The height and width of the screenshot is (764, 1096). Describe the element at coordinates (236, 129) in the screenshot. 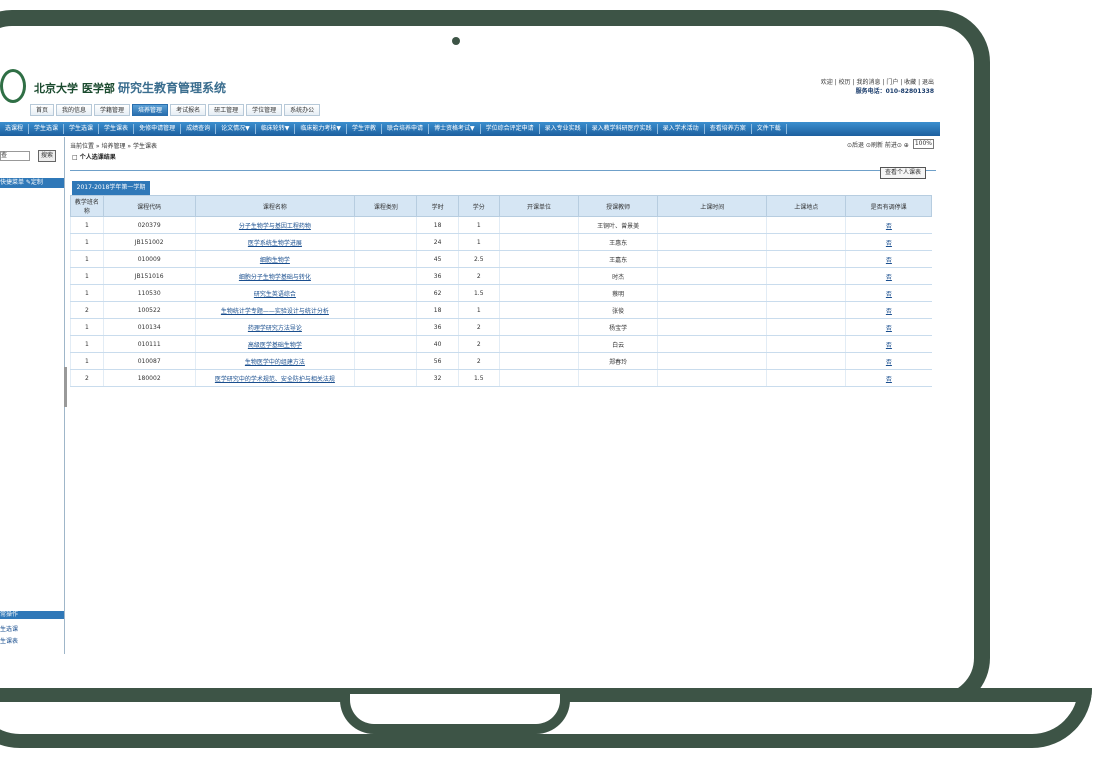

I see `menu-item-6: 论文情况▼` at that location.